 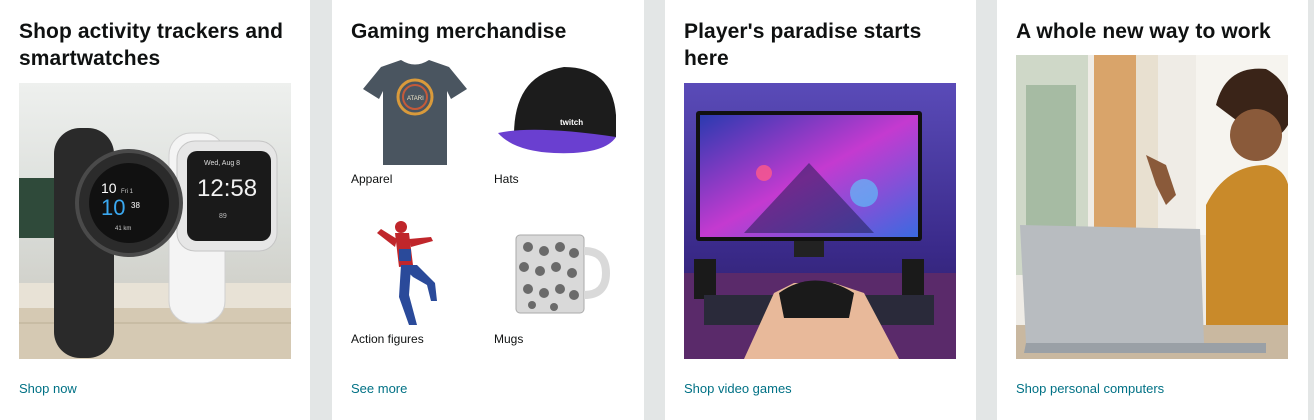 What do you see at coordinates (415, 112) in the screenshot?
I see `atari-tshirt-image: ATARI` at bounding box center [415, 112].